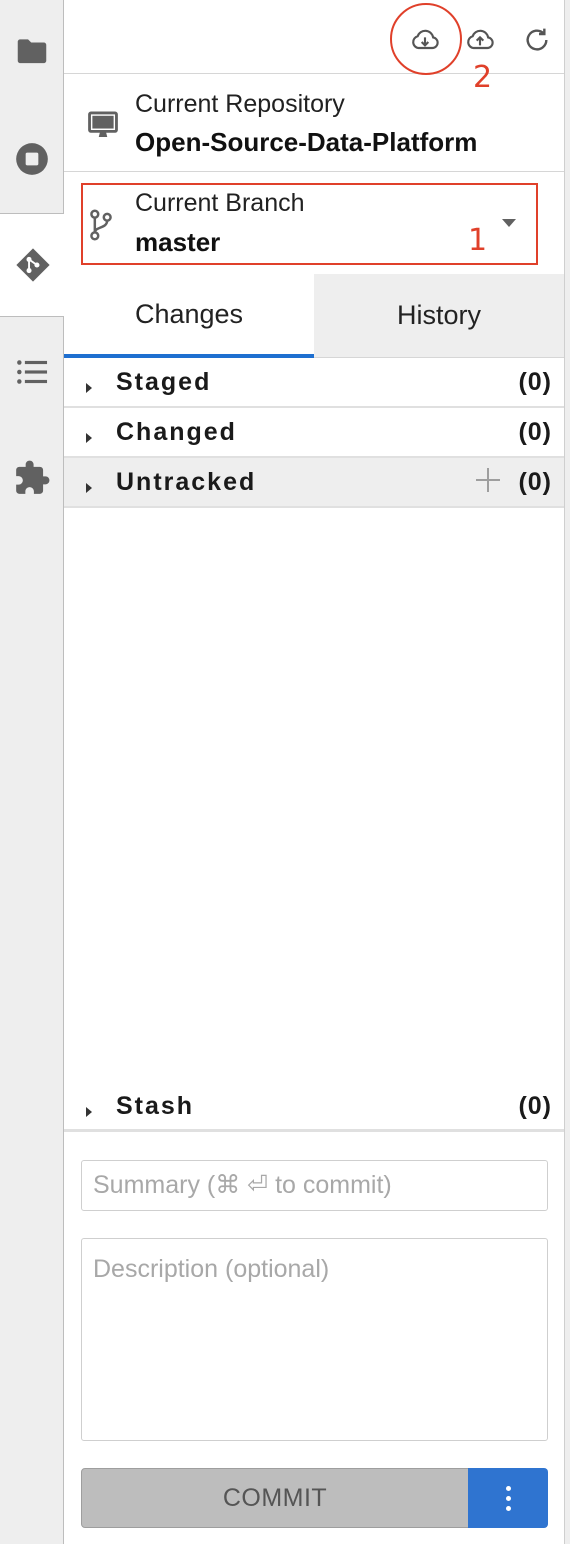 The width and height of the screenshot is (570, 1544). I want to click on staged-count: (0), so click(535, 382).